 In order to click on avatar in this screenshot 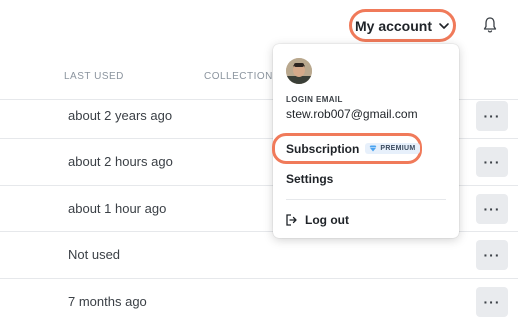, I will do `click(299, 71)`.